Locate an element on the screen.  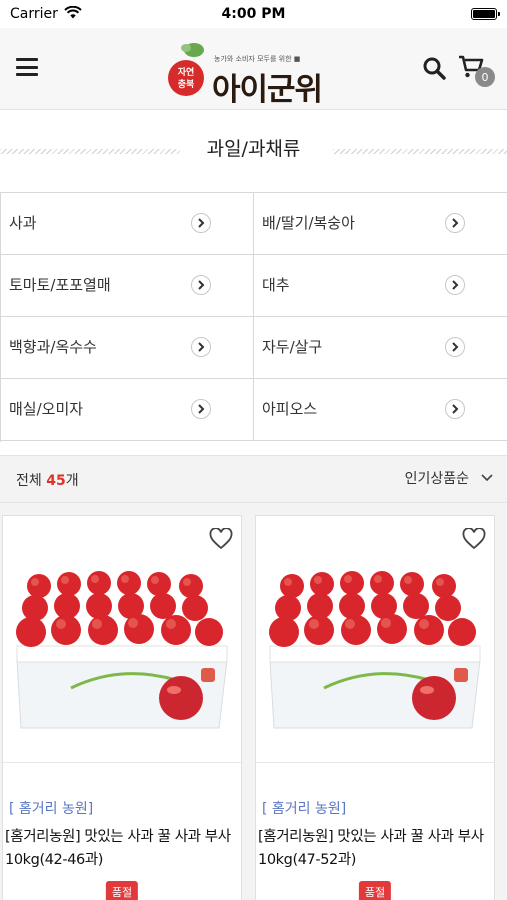
subcategory-label: 백향과/옥수수 is located at coordinates (53, 347).